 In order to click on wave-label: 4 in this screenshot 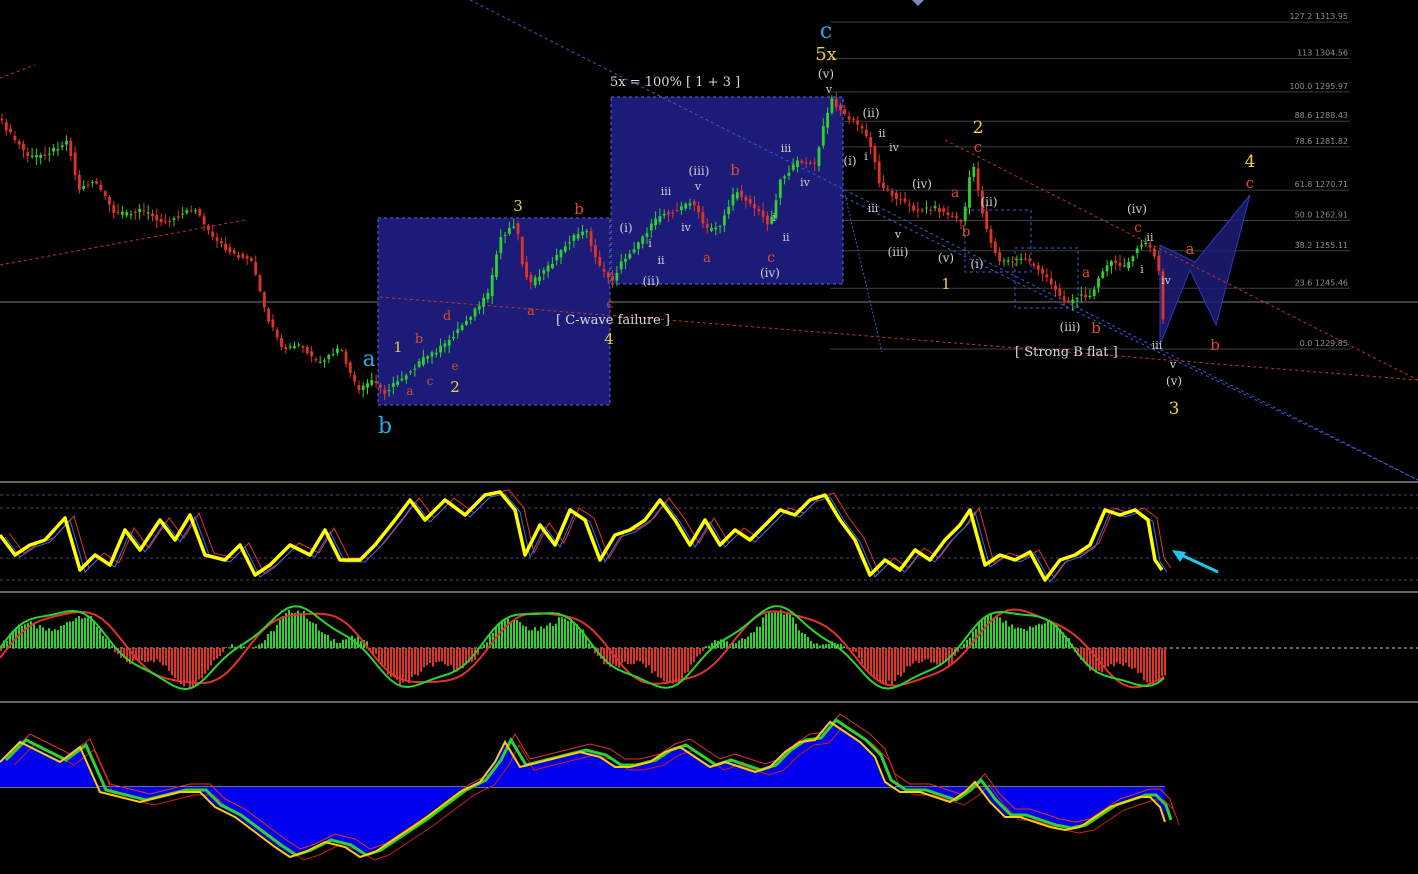, I will do `click(1250, 162)`.